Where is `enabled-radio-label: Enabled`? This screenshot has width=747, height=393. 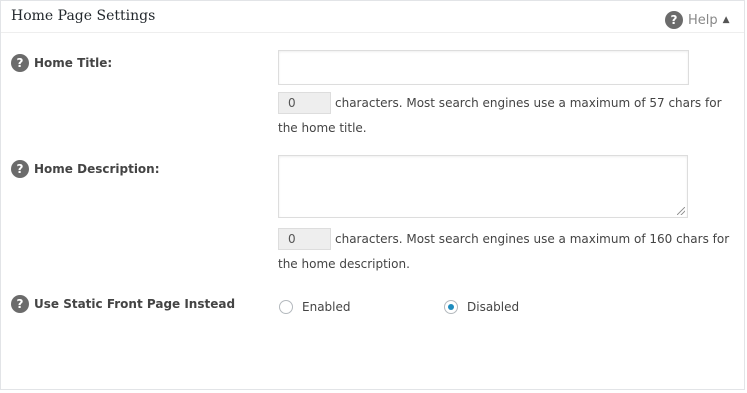 enabled-radio-label: Enabled is located at coordinates (326, 307).